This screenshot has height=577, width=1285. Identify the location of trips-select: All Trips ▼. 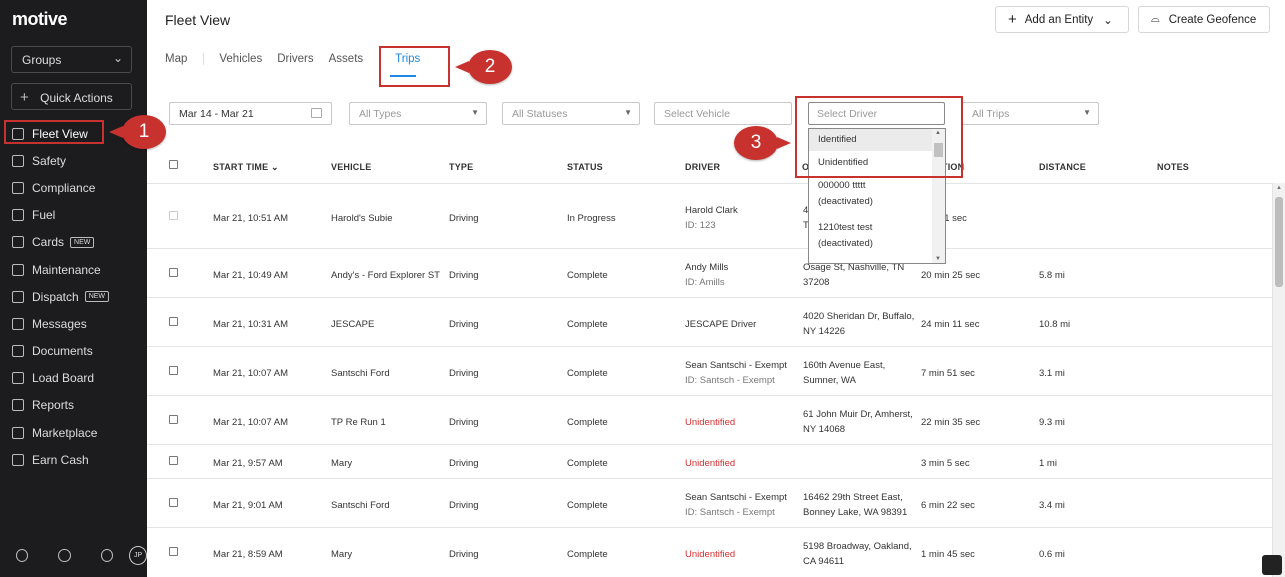
(1030, 113).